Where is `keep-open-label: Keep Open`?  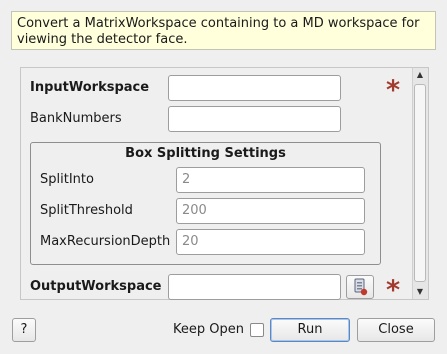
keep-open-label: Keep Open is located at coordinates (208, 329).